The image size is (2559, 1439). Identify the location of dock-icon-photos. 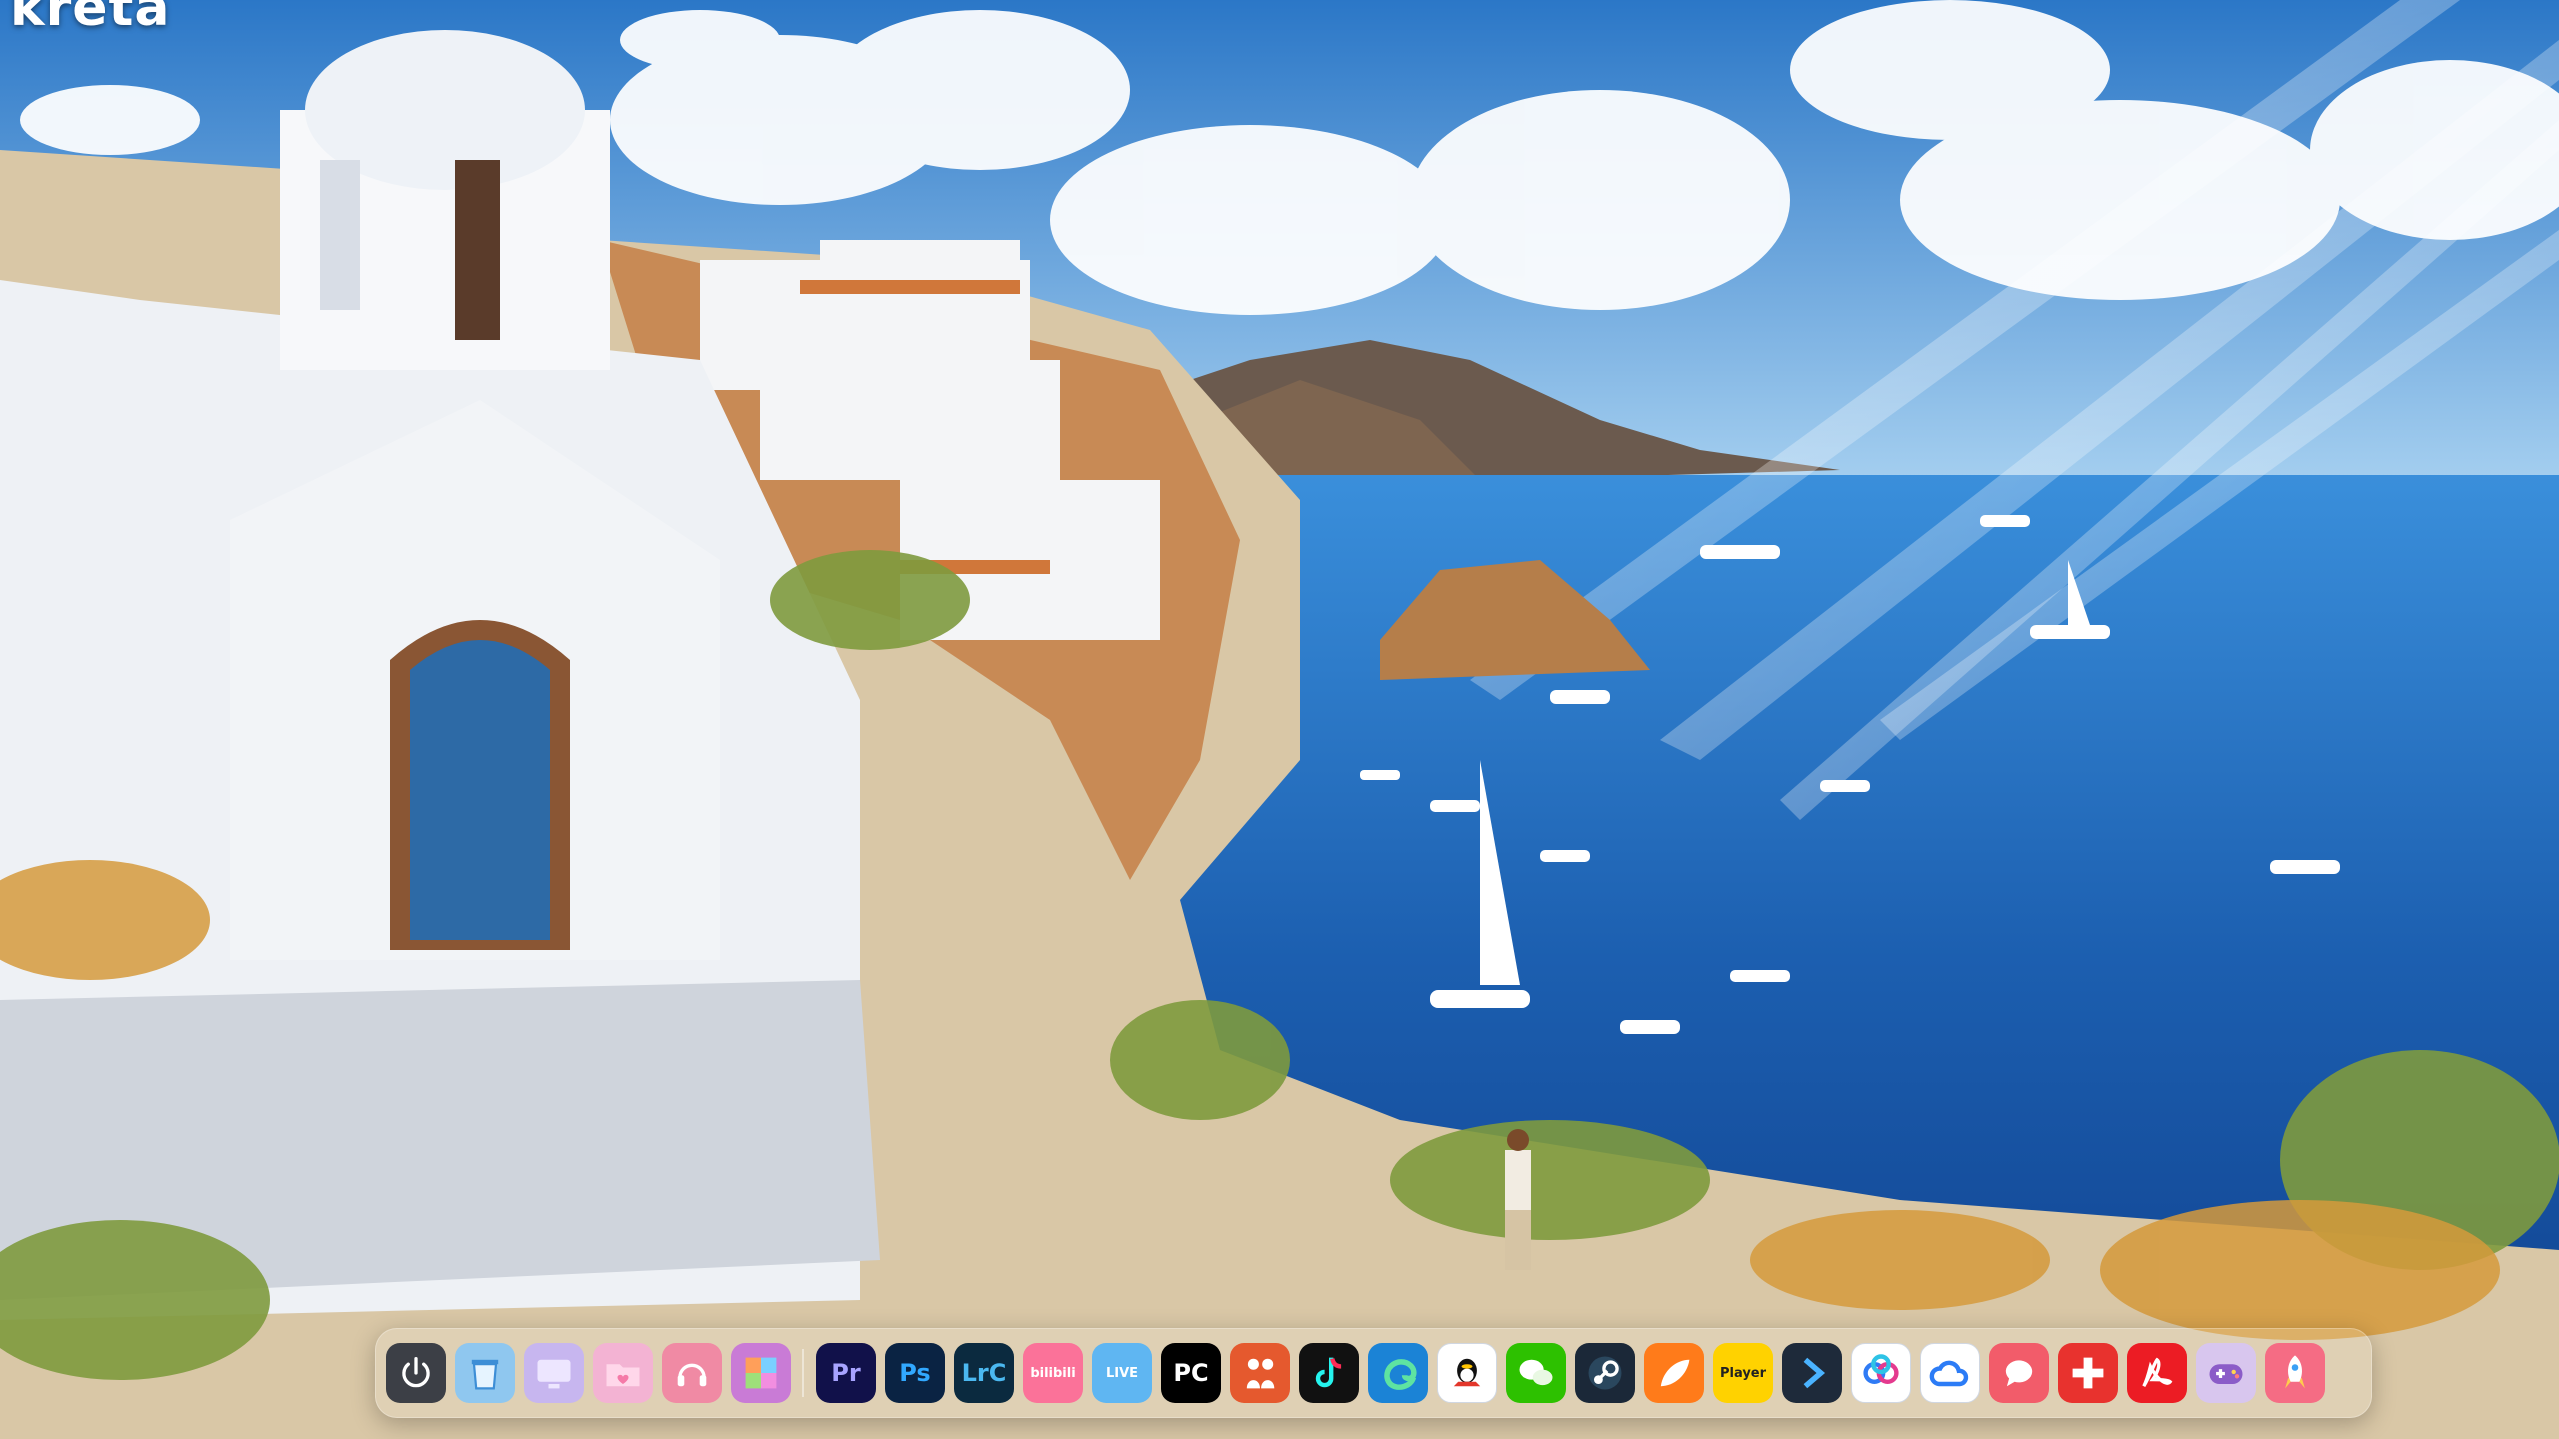
(761, 1373).